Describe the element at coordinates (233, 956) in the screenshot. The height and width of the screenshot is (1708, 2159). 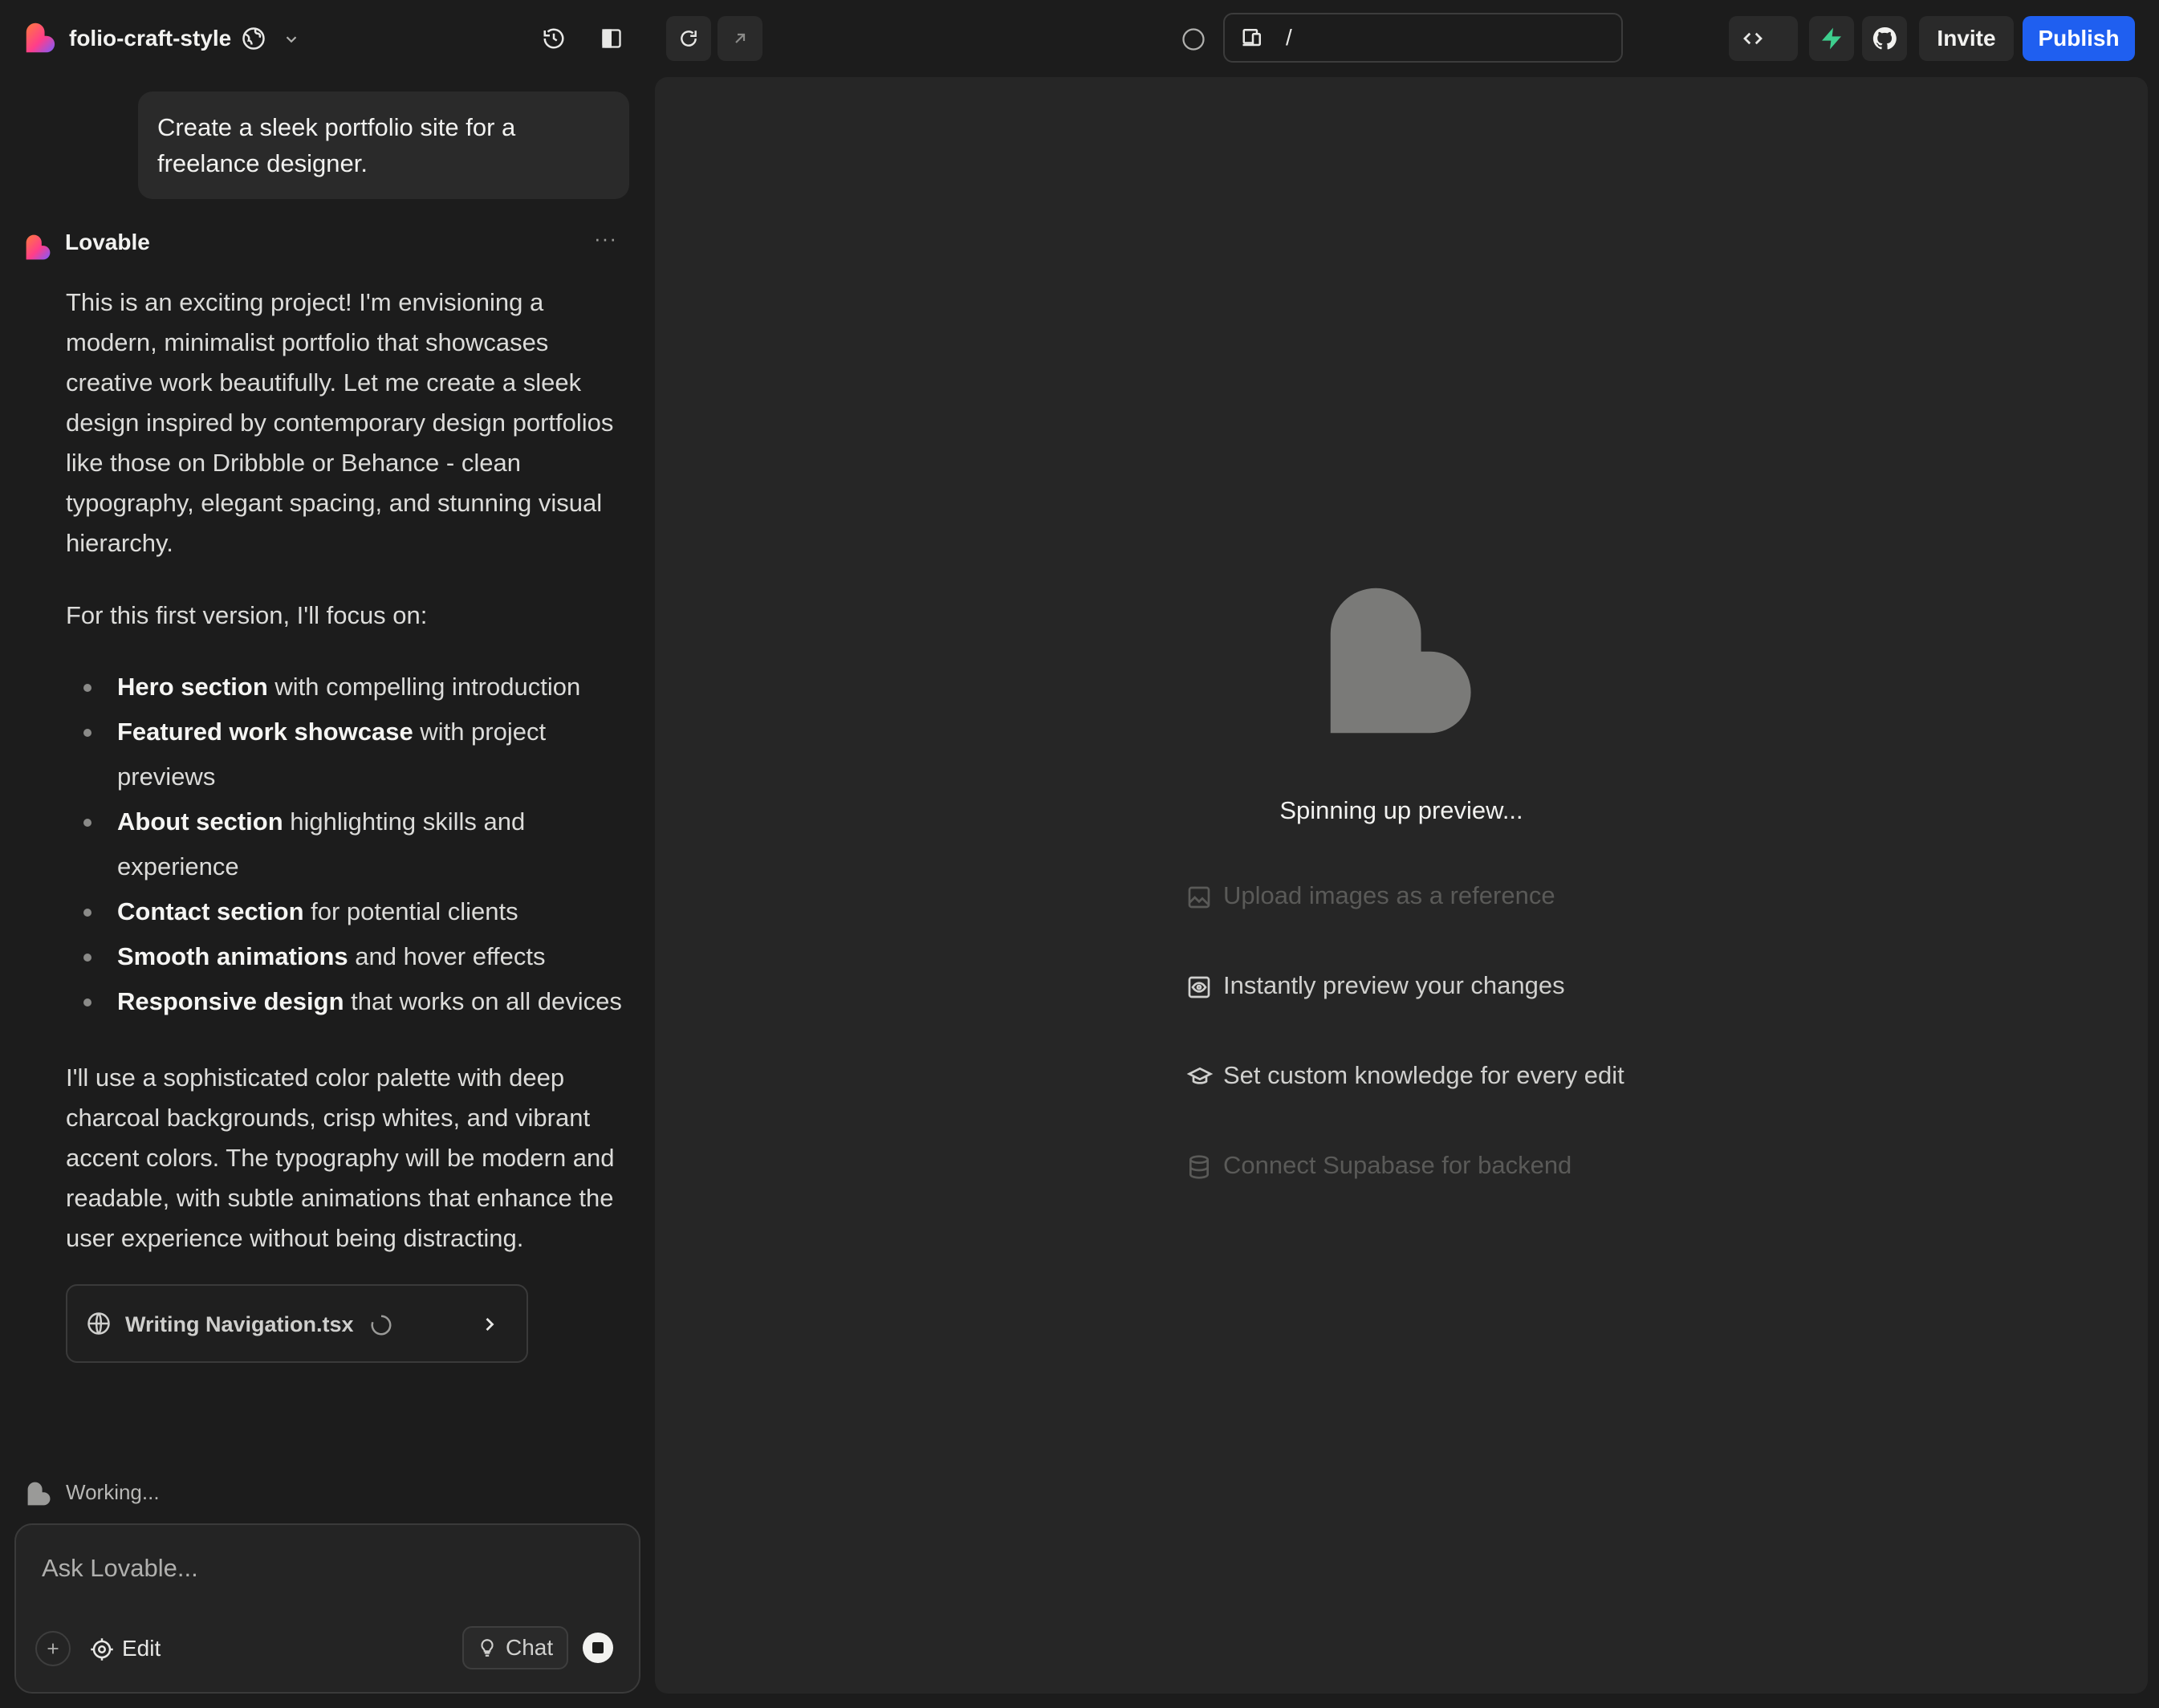
I see `list-item-bold: Smooth animations` at that location.